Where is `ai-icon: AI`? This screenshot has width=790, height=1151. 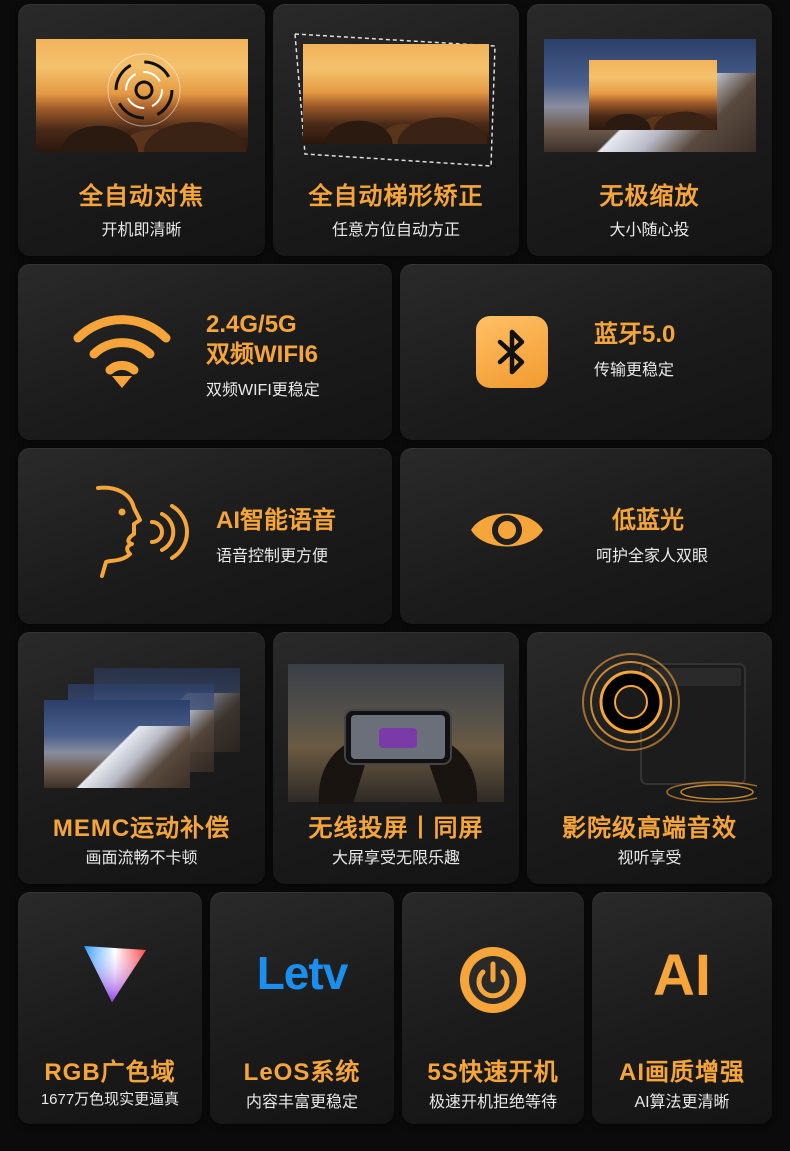 ai-icon: AI is located at coordinates (682, 975).